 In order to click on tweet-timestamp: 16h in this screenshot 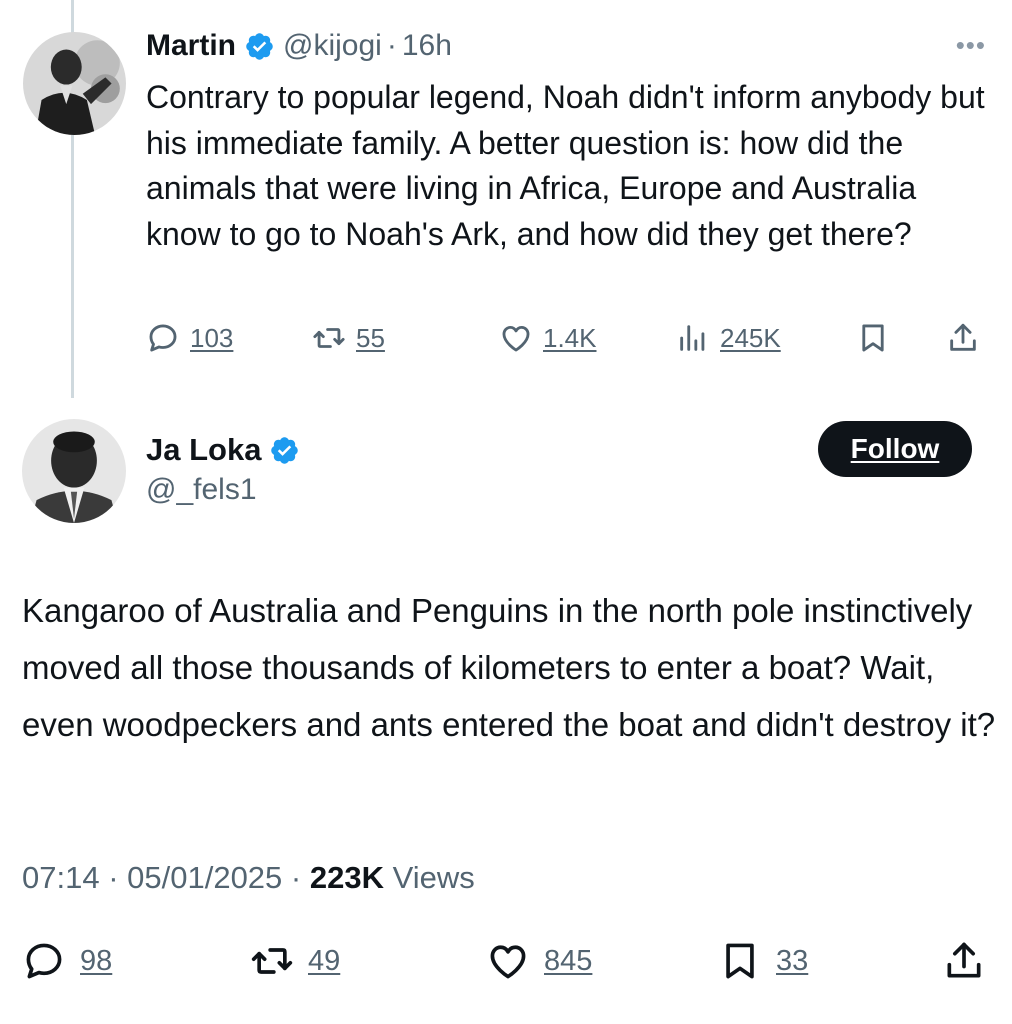, I will do `click(427, 46)`.